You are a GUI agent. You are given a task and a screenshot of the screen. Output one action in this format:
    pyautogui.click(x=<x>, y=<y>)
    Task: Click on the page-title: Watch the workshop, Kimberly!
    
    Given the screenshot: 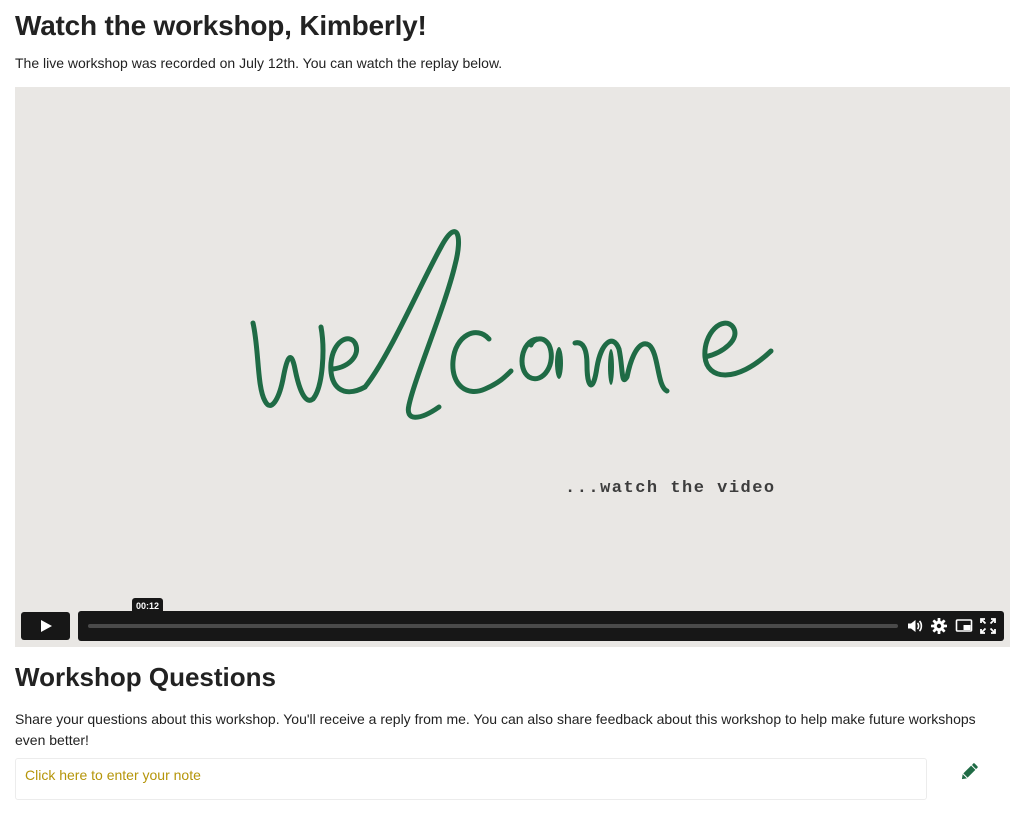 What is the action you would take?
    pyautogui.click(x=221, y=25)
    